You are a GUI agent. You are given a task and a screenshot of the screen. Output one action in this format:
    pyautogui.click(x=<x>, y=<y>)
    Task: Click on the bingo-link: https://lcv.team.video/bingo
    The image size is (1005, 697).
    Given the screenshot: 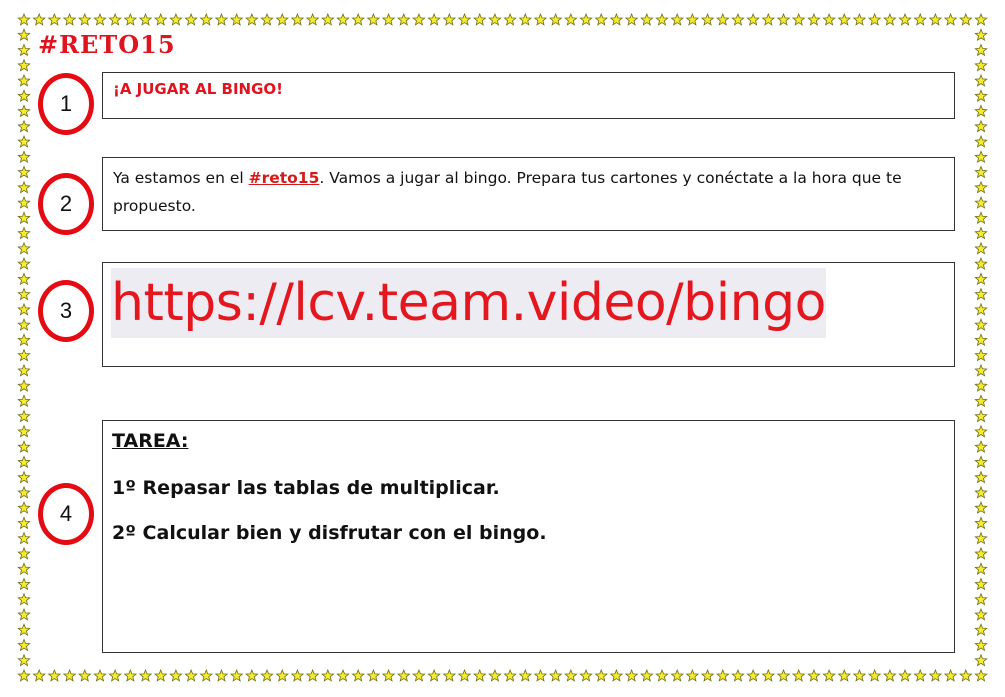 What is the action you would take?
    pyautogui.click(x=468, y=303)
    